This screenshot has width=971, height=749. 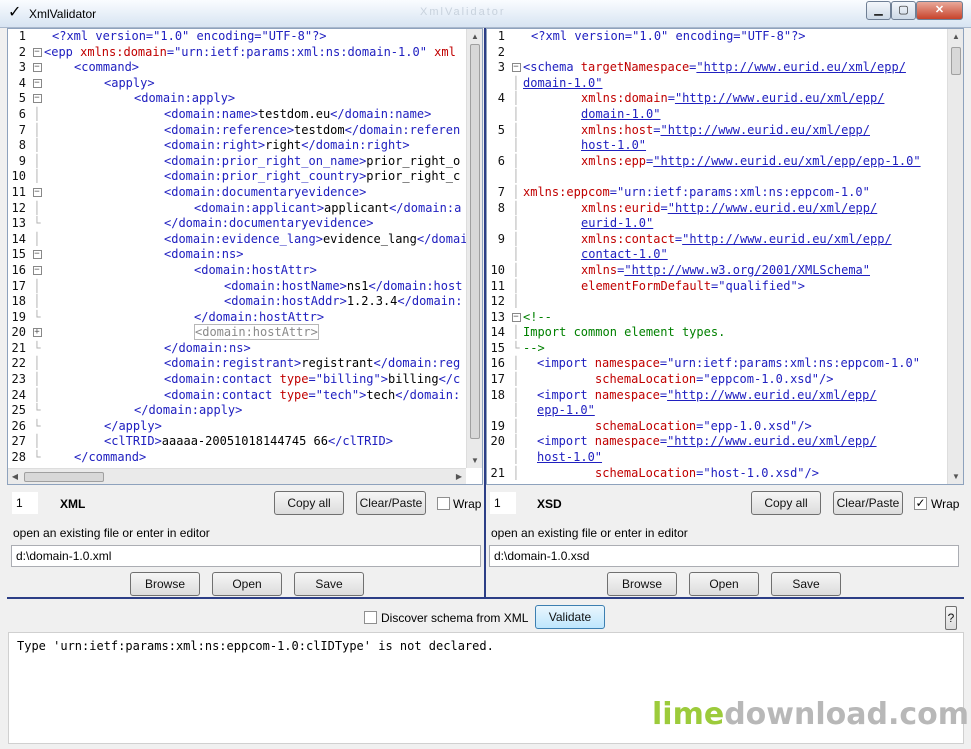 What do you see at coordinates (717, 411) in the screenshot?
I see `code-line: │ epp-1.0"` at bounding box center [717, 411].